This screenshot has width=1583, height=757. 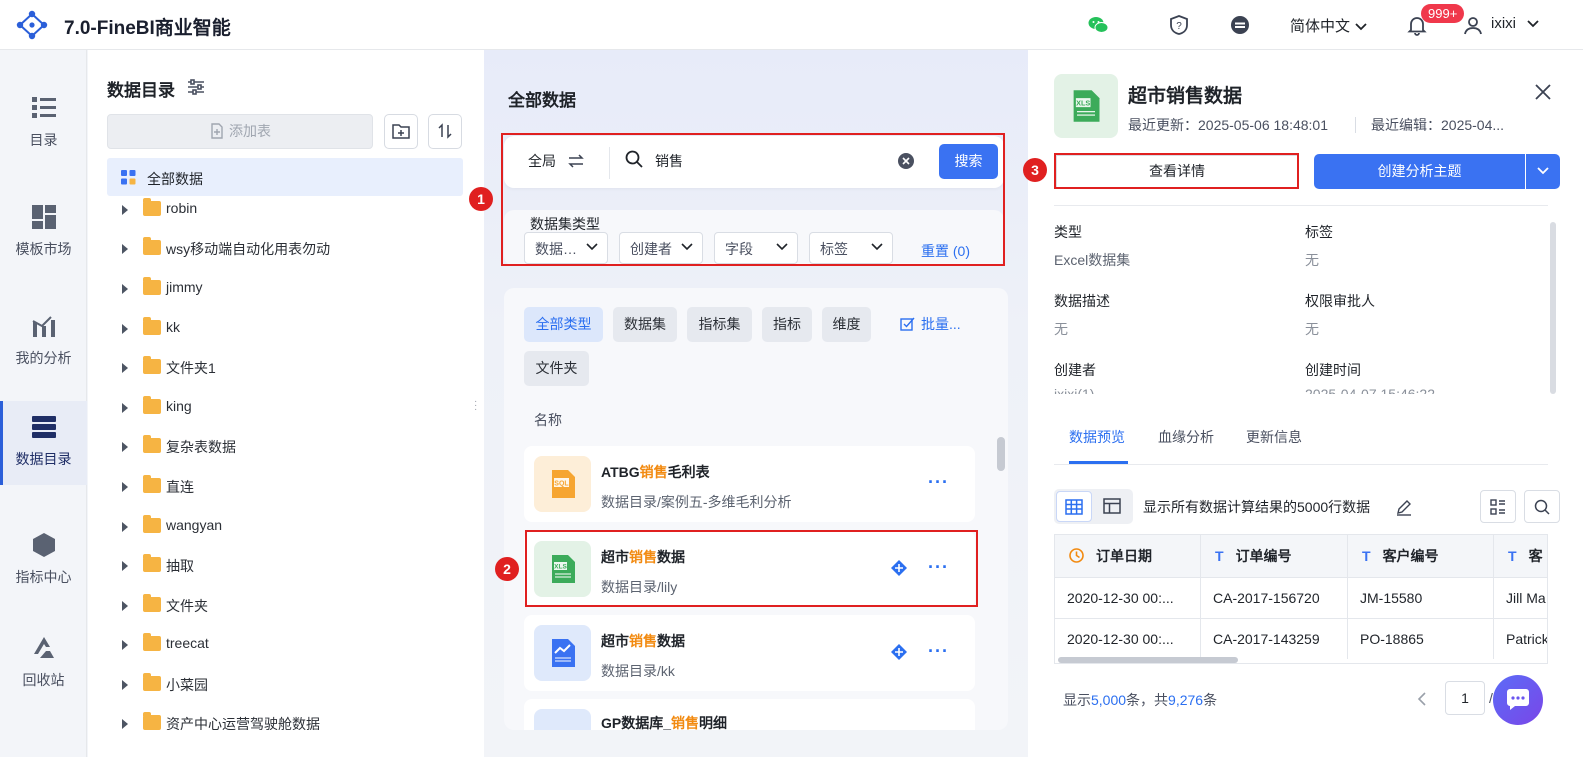 I want to click on tree-folder-item: robin, so click(x=293, y=210).